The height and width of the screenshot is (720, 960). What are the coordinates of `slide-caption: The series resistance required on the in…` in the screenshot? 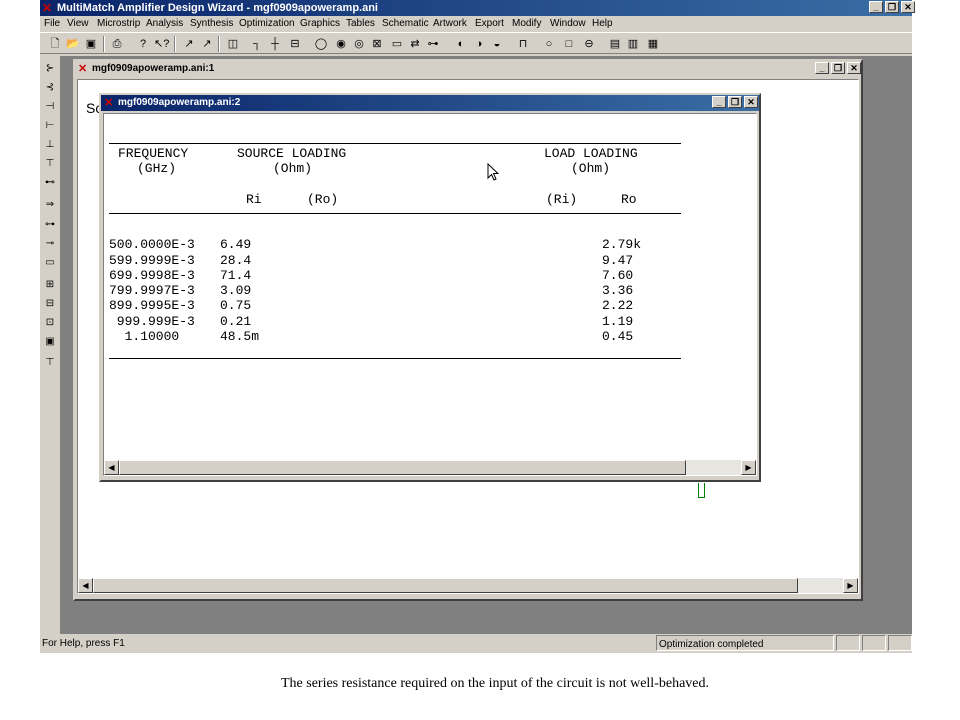 It's located at (495, 683).